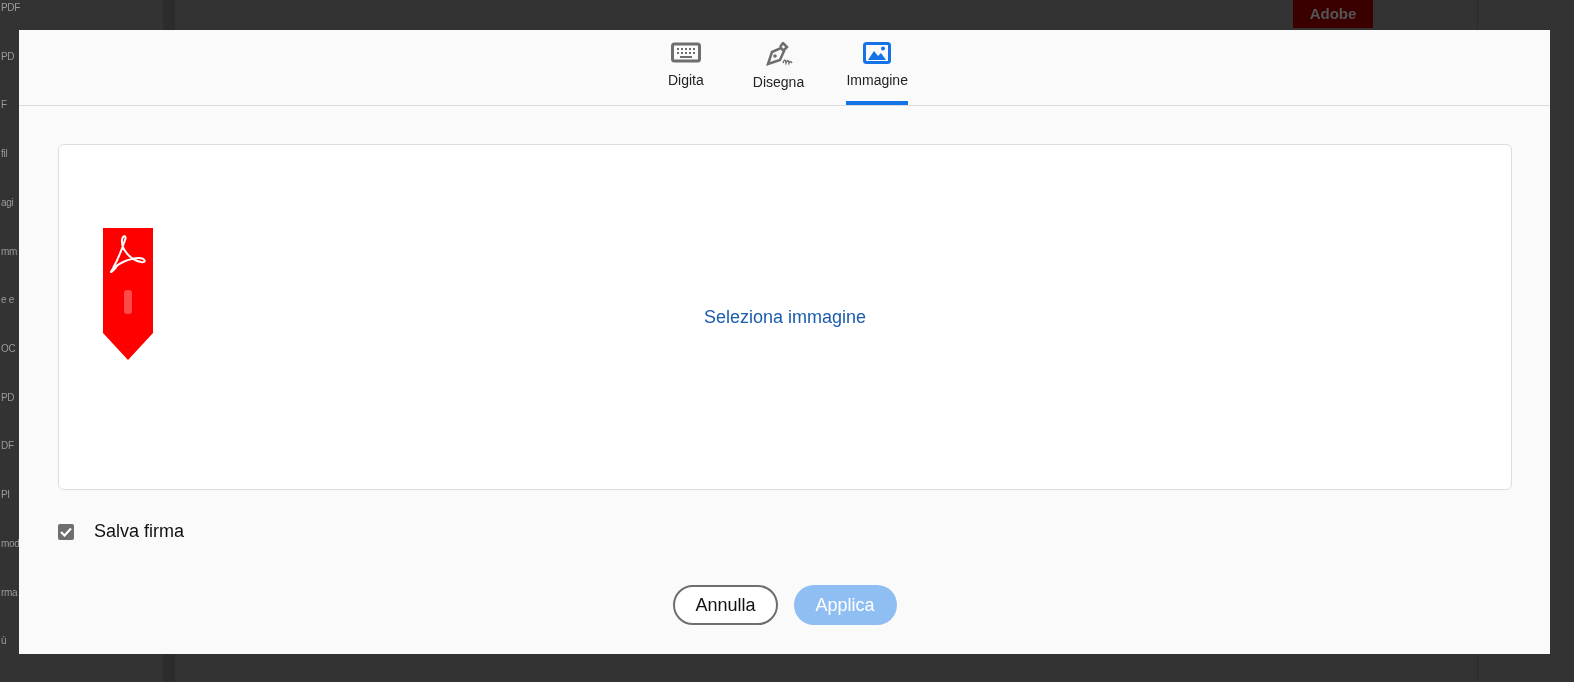 Image resolution: width=1574 pixels, height=682 pixels. What do you see at coordinates (139, 531) in the screenshot?
I see `checkbox-label: Salva firma` at bounding box center [139, 531].